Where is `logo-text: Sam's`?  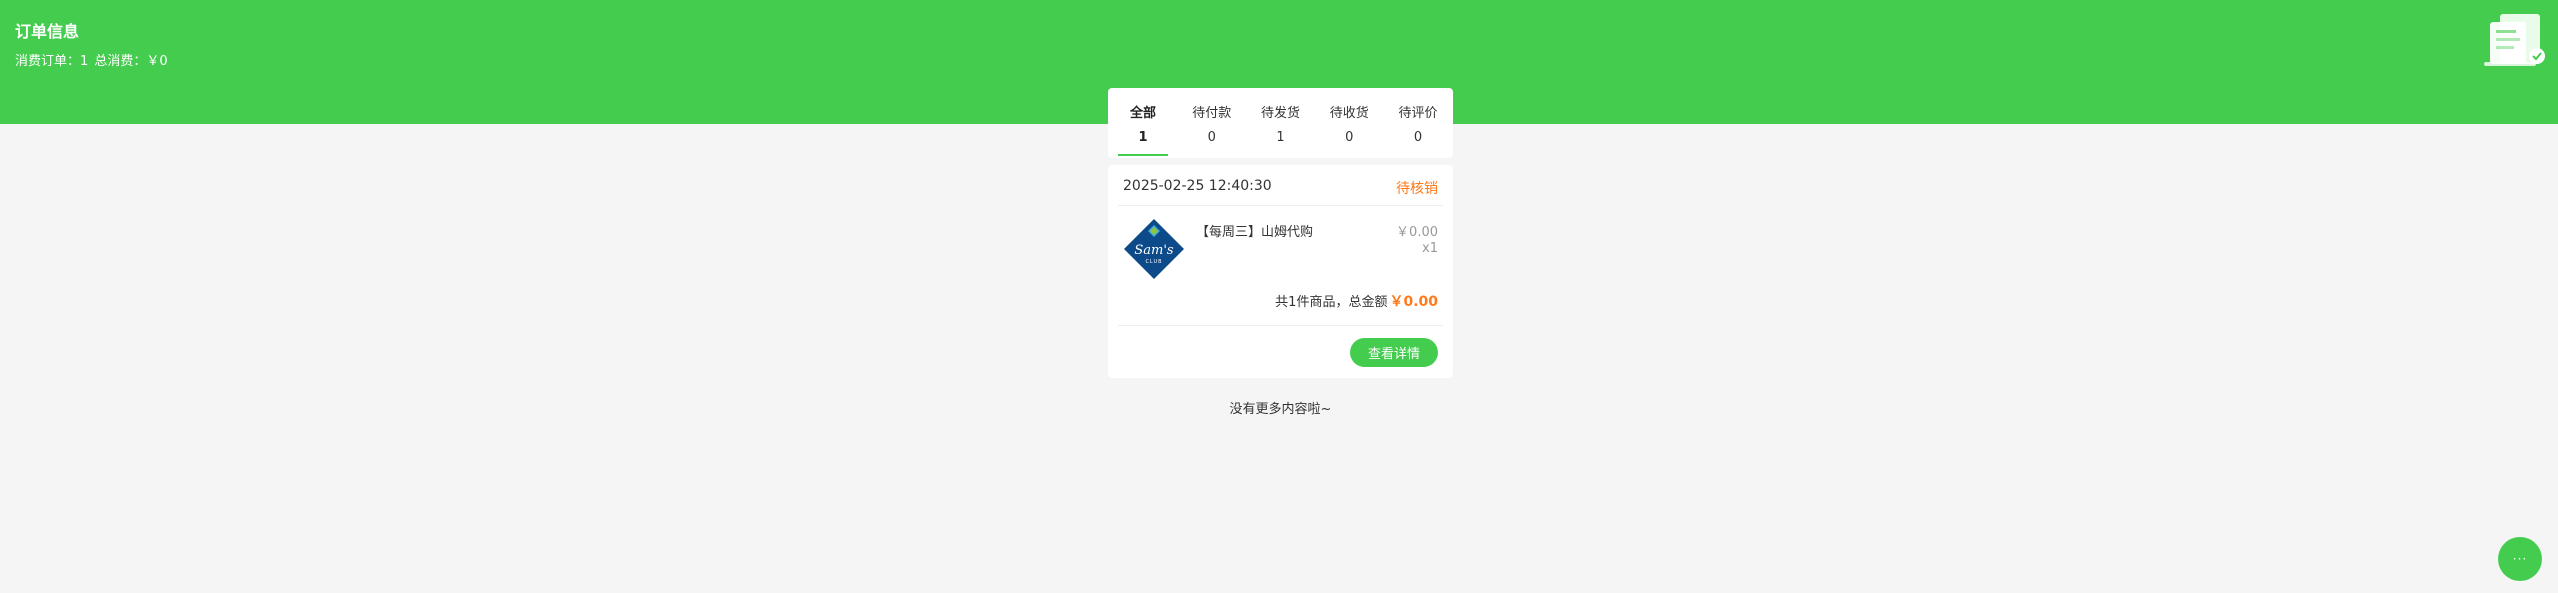 logo-text: Sam's is located at coordinates (1154, 250).